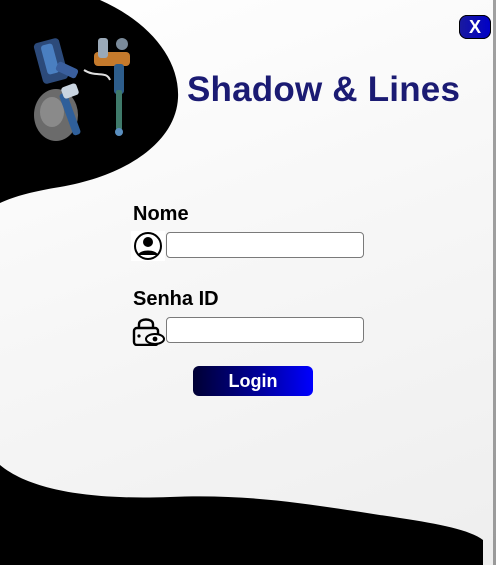 This screenshot has height=565, width=496. What do you see at coordinates (148, 332) in the screenshot?
I see `lock-eye-icon` at bounding box center [148, 332].